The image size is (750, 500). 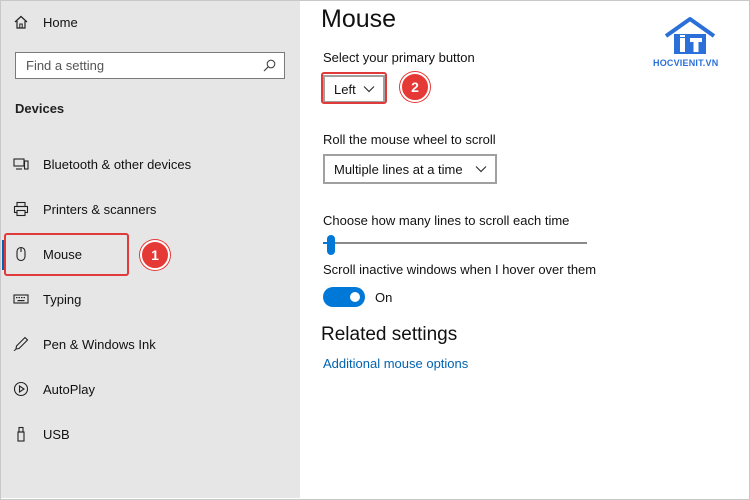 What do you see at coordinates (66, 254) in the screenshot?
I see `mouse-highlight-box` at bounding box center [66, 254].